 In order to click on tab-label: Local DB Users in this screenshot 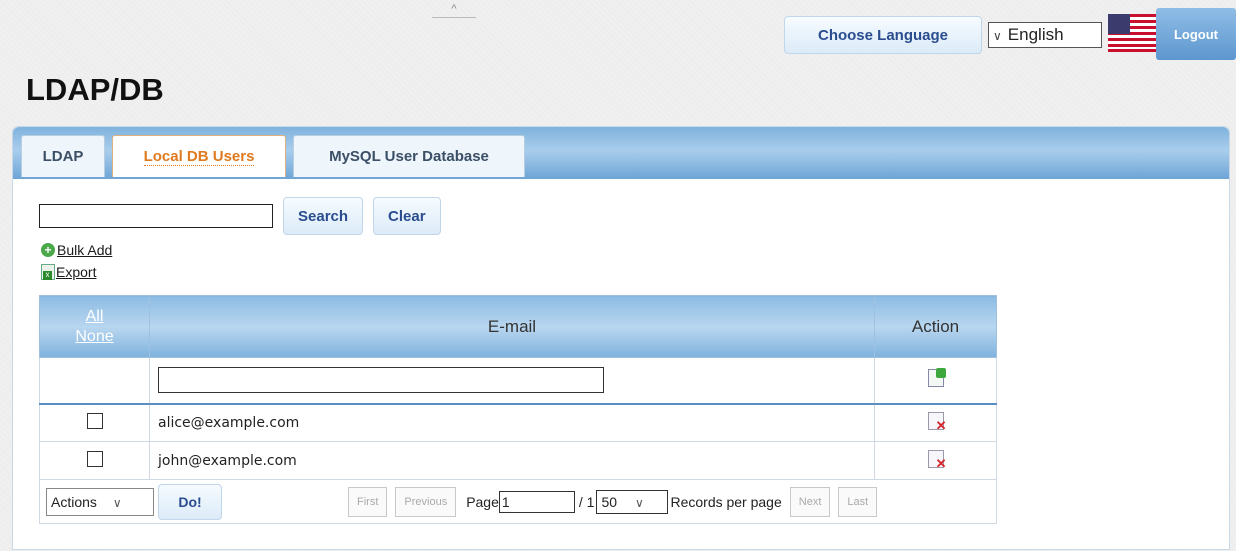, I will do `click(199, 157)`.